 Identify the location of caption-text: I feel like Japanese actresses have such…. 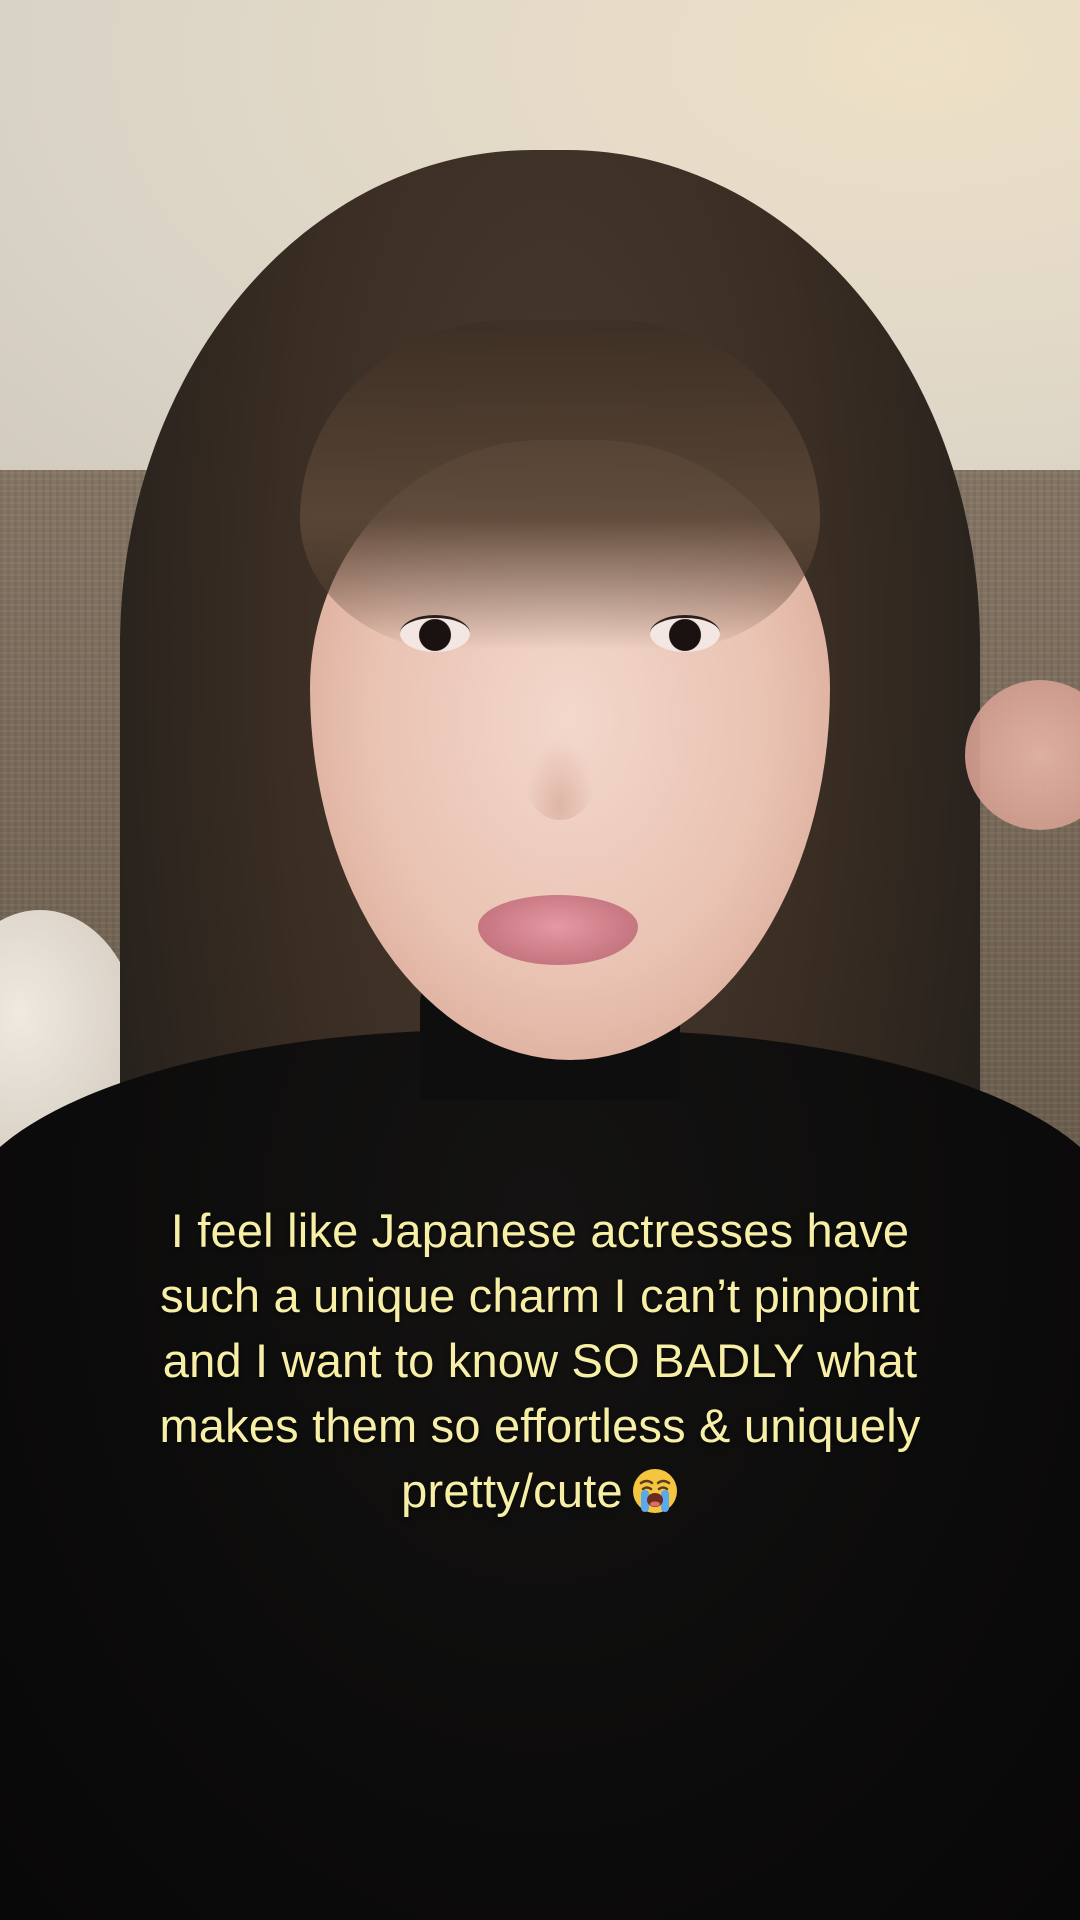
(540, 1360).